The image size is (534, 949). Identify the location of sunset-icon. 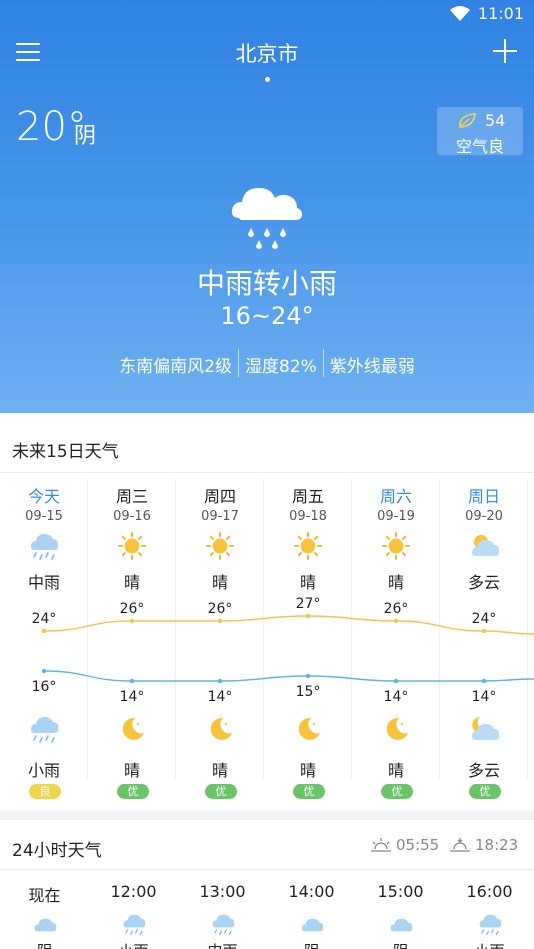
(460, 845).